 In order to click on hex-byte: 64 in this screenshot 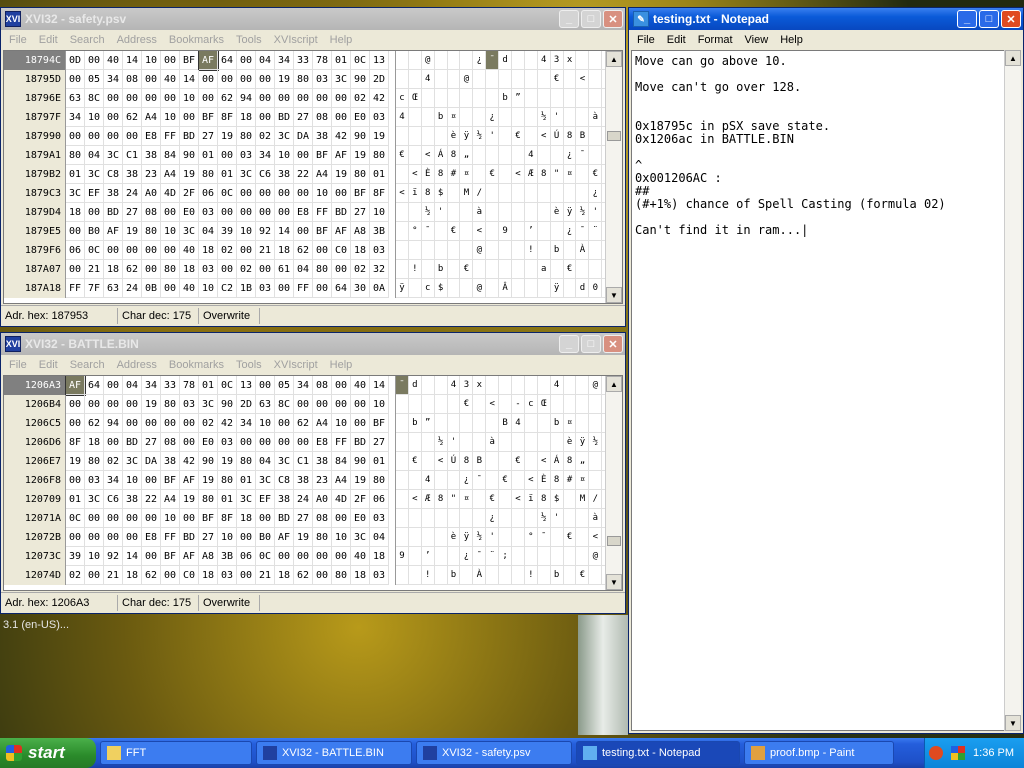, I will do `click(94, 385)`.